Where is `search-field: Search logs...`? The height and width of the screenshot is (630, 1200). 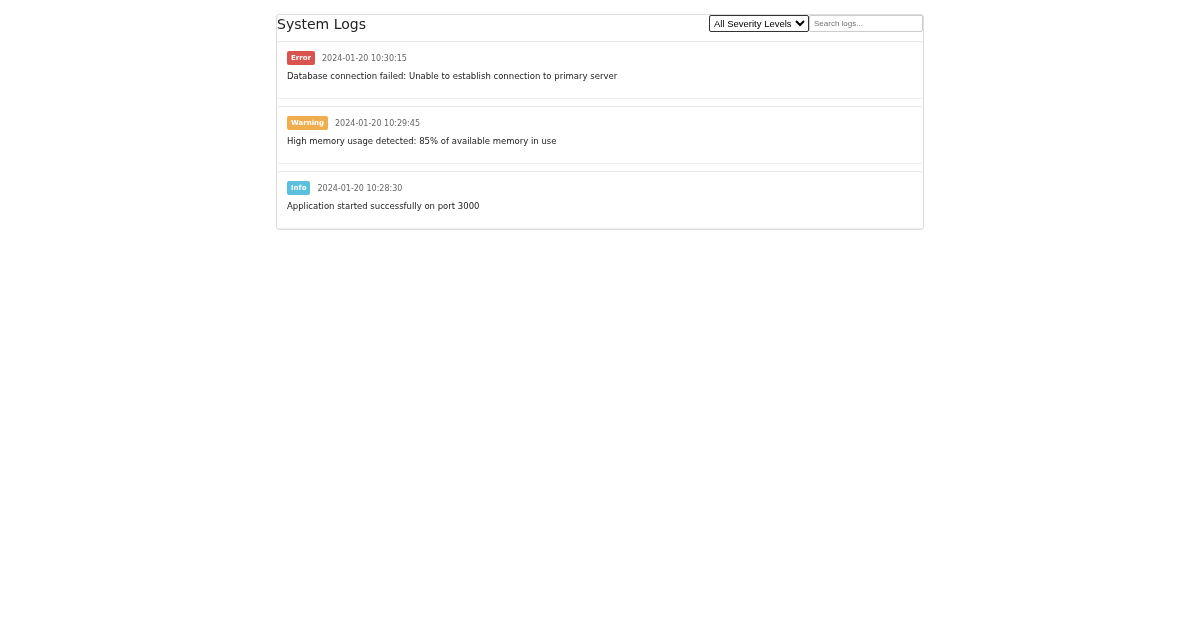
search-field: Search logs... is located at coordinates (866, 23).